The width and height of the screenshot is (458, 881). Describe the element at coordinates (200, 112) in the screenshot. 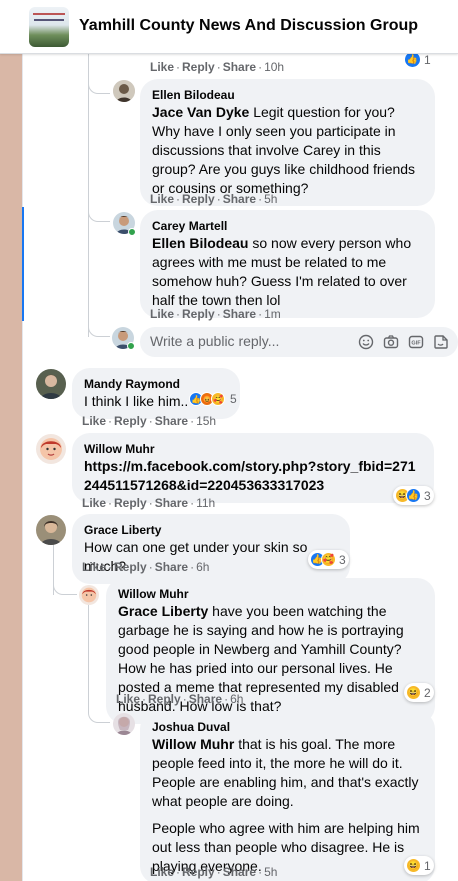

I see `mention: Jace Van Dyke` at that location.